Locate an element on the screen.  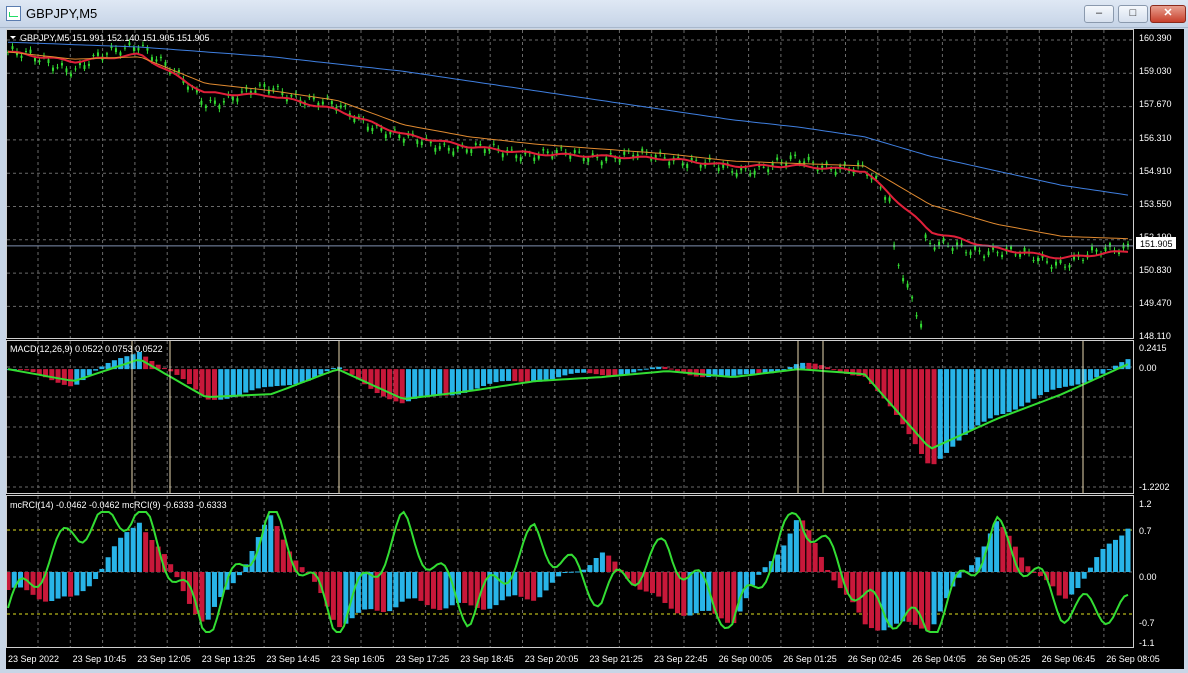
macd-header: MACD(12,26,9) 0.0522 0.0753 0.0522 is located at coordinates (86, 349).